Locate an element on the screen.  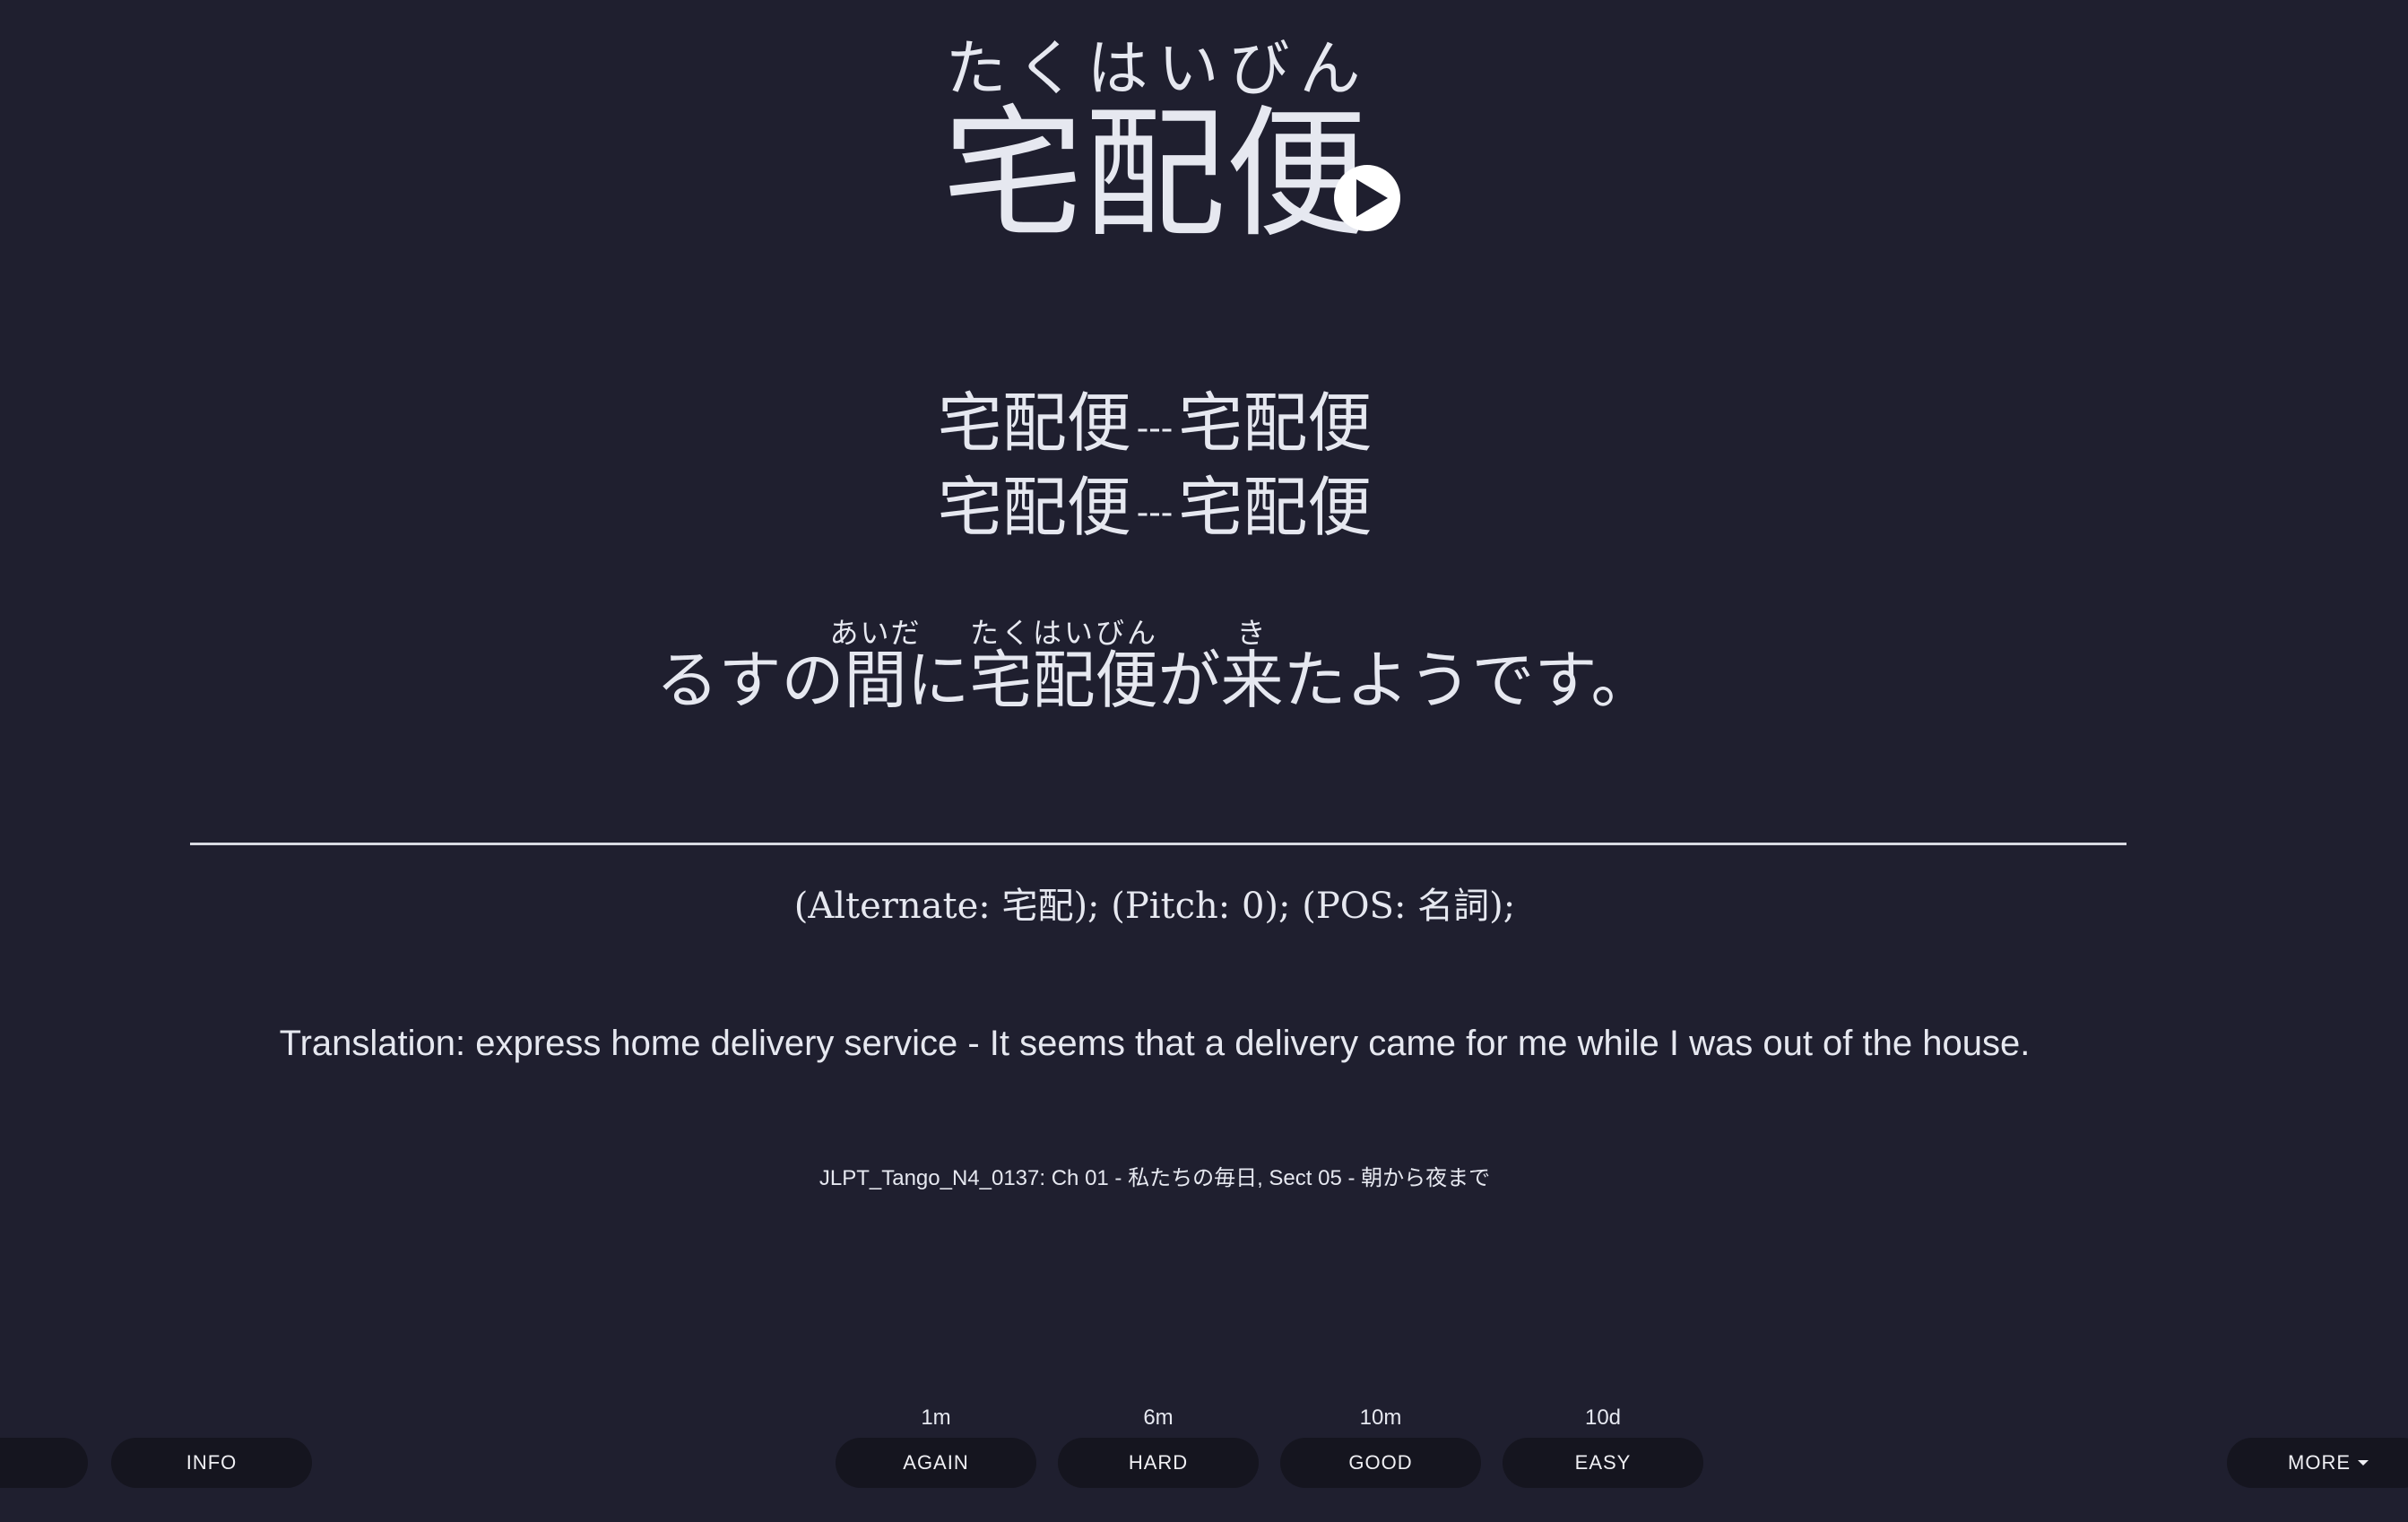
caret-down-icon is located at coordinates (2363, 1463).